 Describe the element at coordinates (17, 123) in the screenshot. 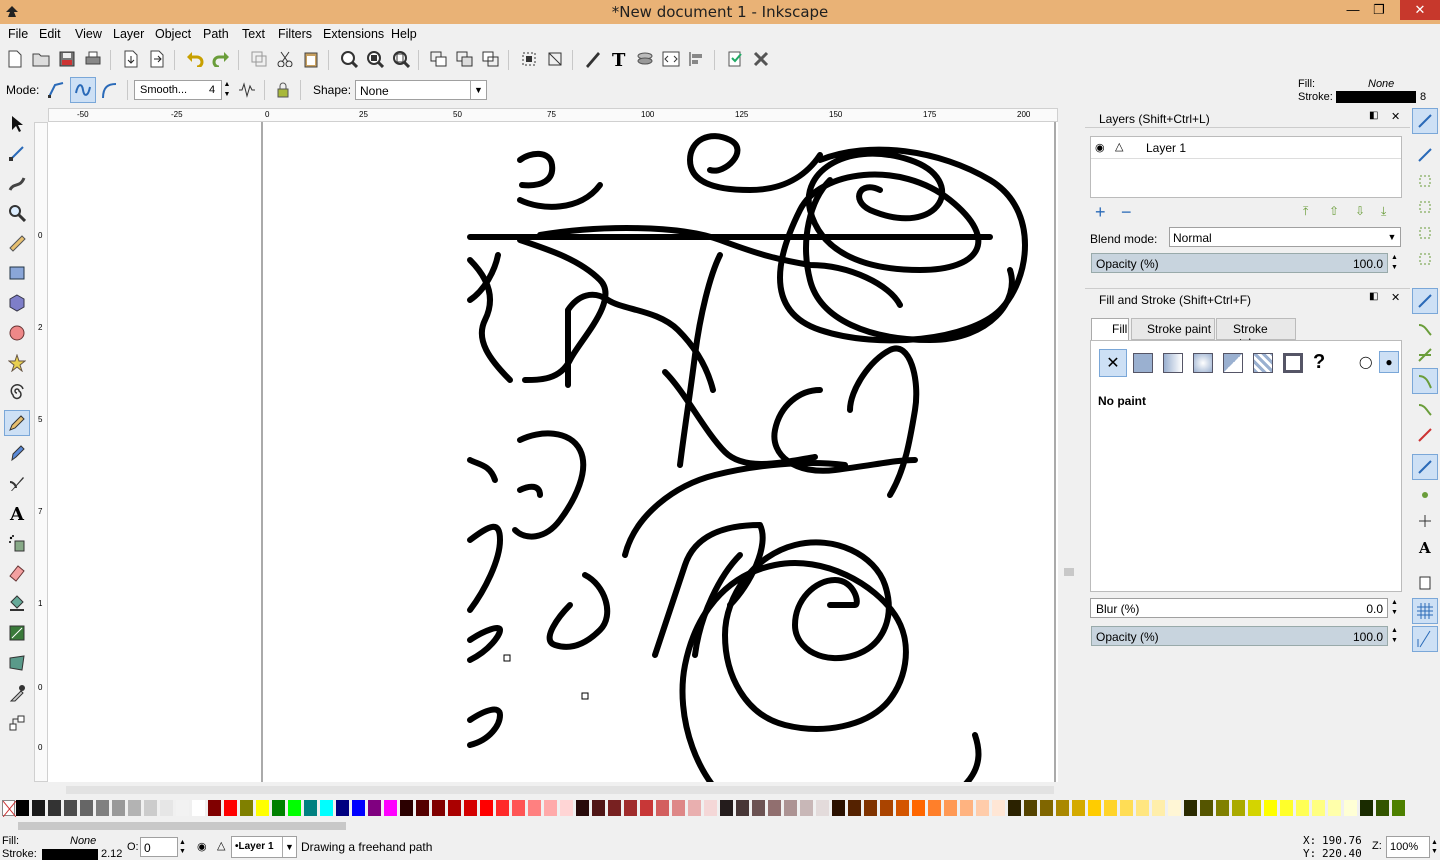

I see `select-tool-icon` at that location.